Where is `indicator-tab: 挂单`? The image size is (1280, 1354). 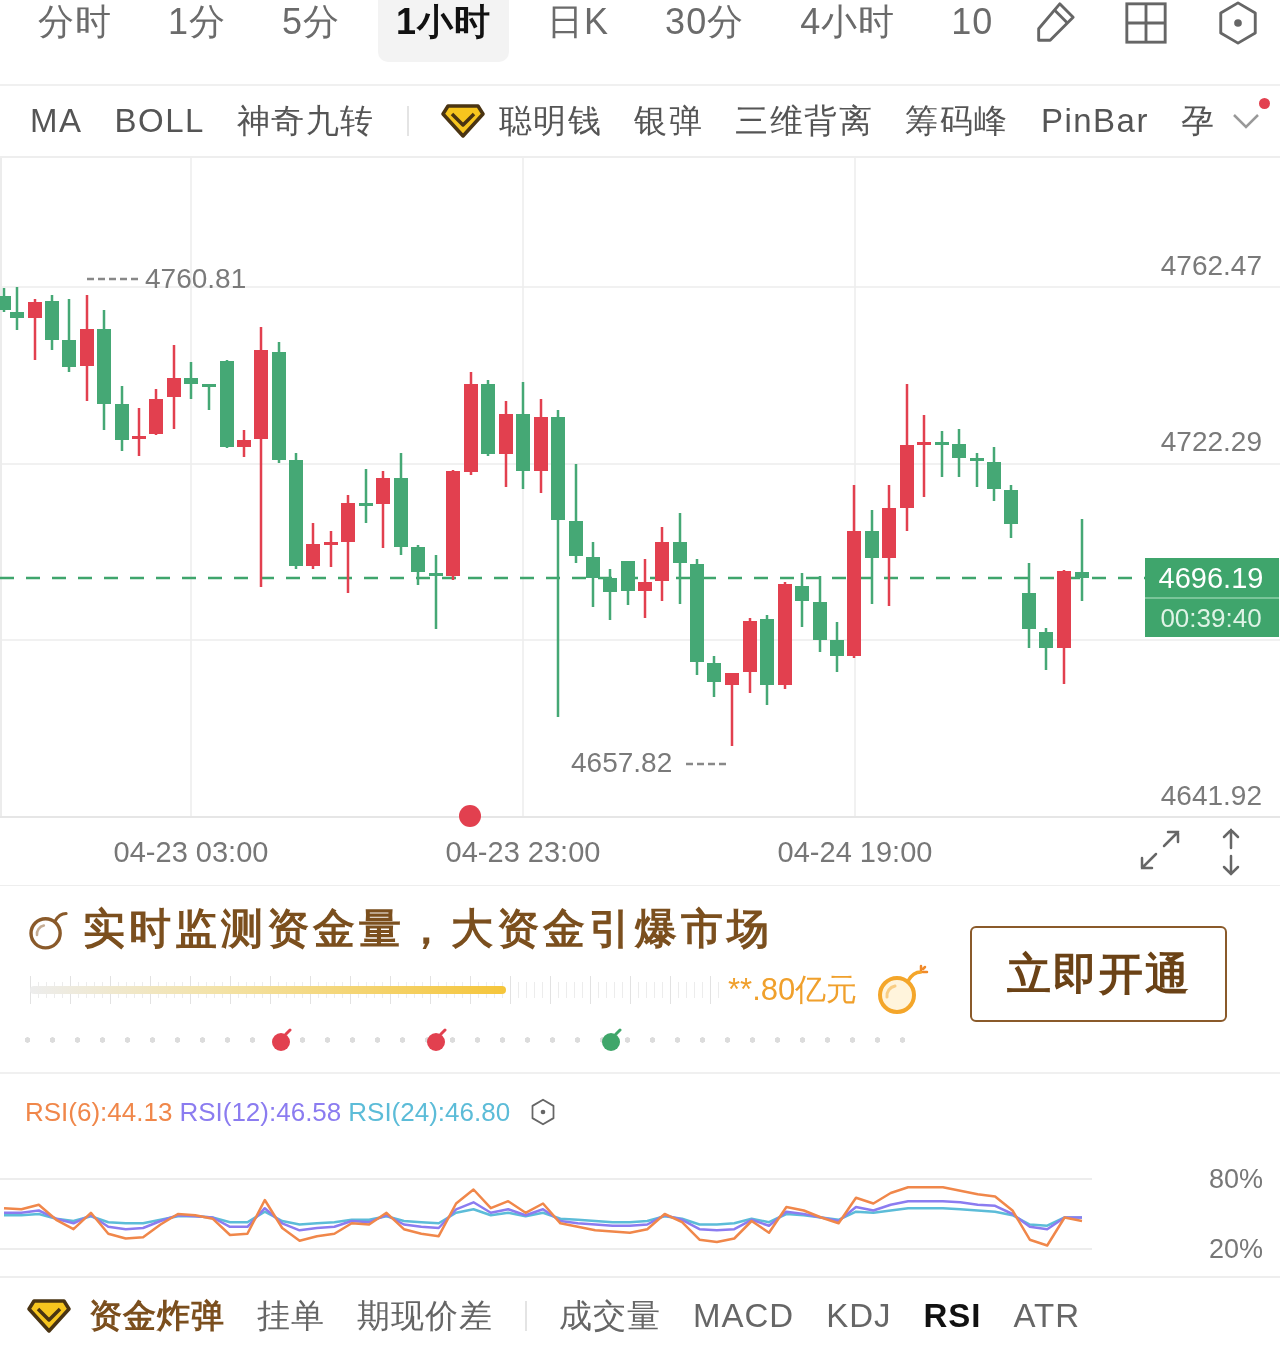
indicator-tab: 挂单 is located at coordinates (291, 1316).